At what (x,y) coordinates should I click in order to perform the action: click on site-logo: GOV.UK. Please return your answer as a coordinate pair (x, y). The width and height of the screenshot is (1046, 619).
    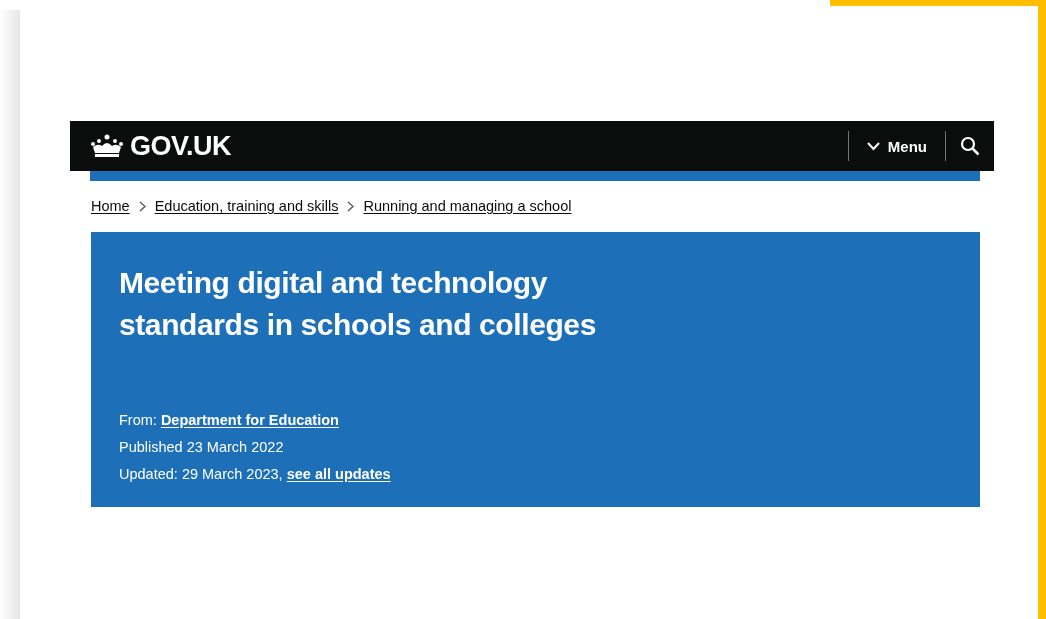
    Looking at the image, I should click on (181, 146).